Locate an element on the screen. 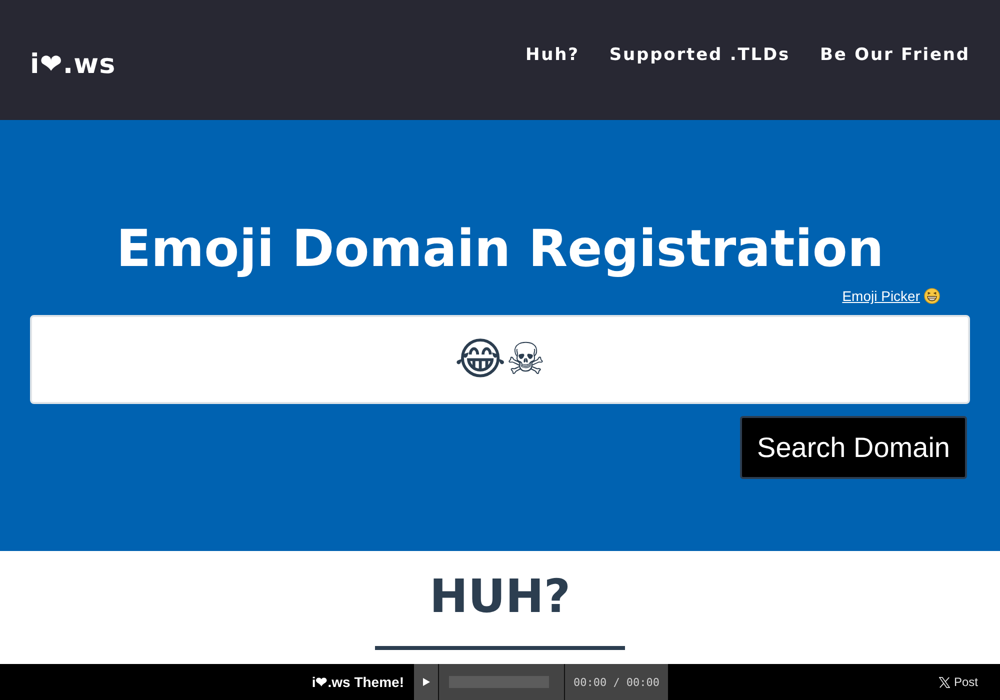 Image resolution: width=1000 pixels, height=700 pixels. nav-link: Be Our Friend is located at coordinates (895, 55).